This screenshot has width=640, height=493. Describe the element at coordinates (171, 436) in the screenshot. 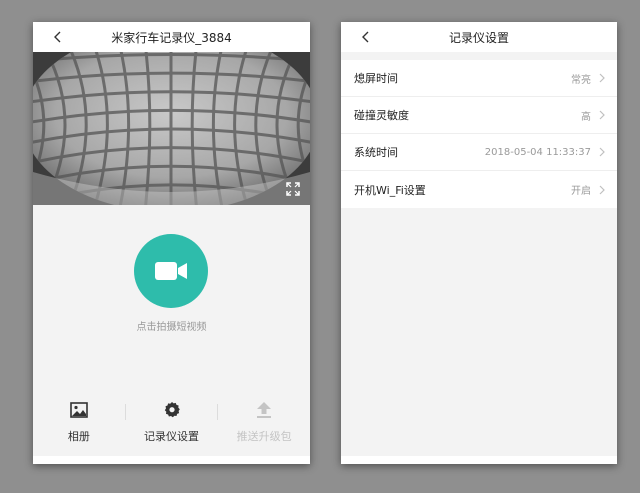

I see `recorder-settings-label: 记录仪设置` at that location.